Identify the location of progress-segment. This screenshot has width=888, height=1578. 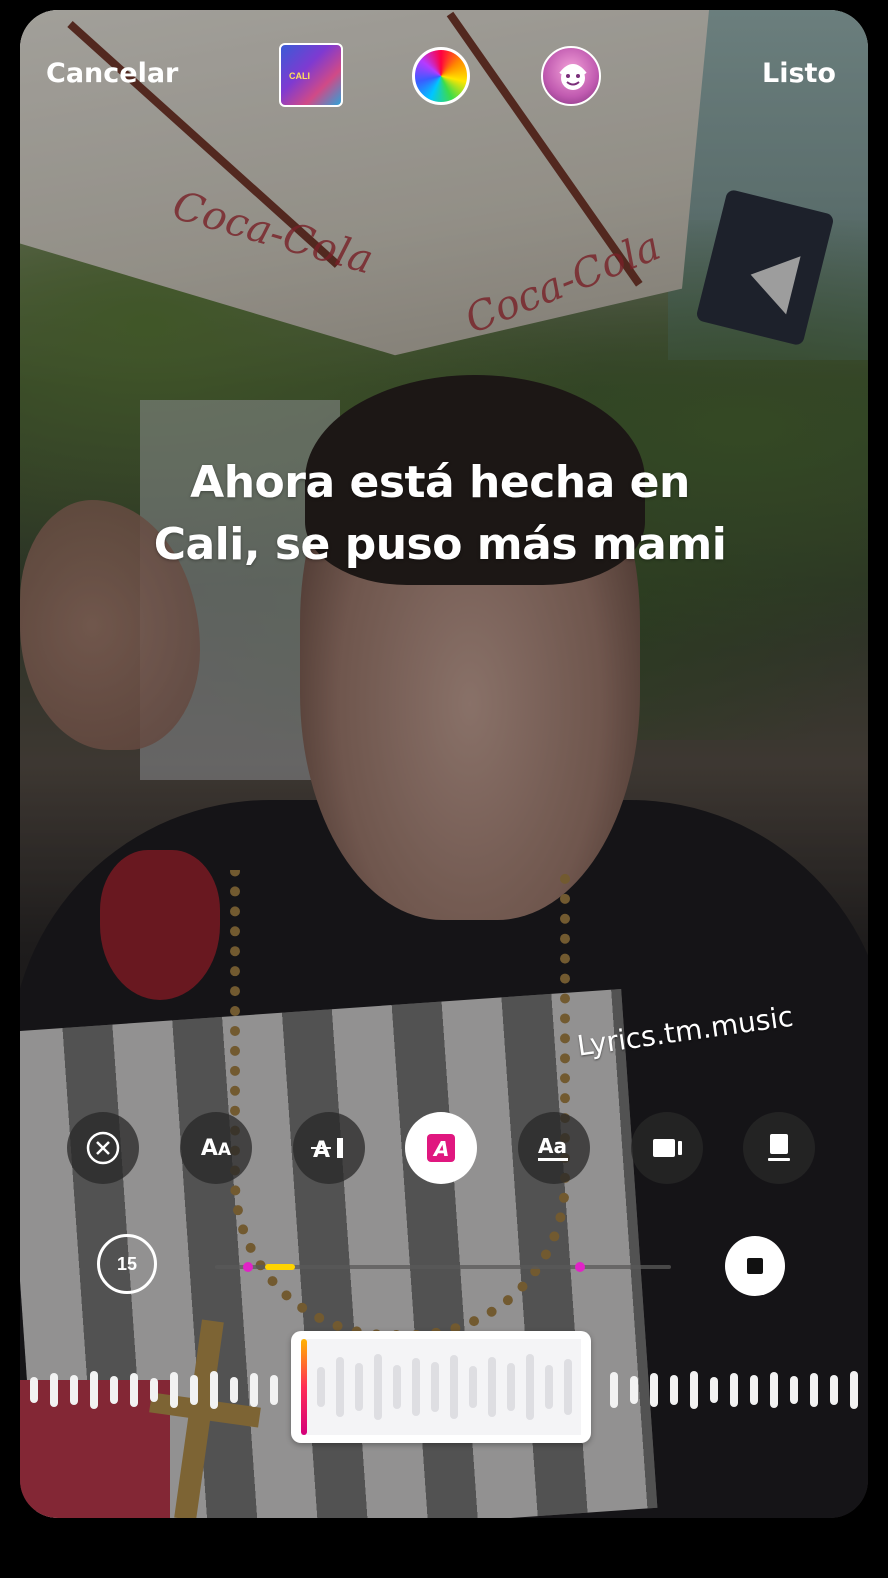
(280, 1267).